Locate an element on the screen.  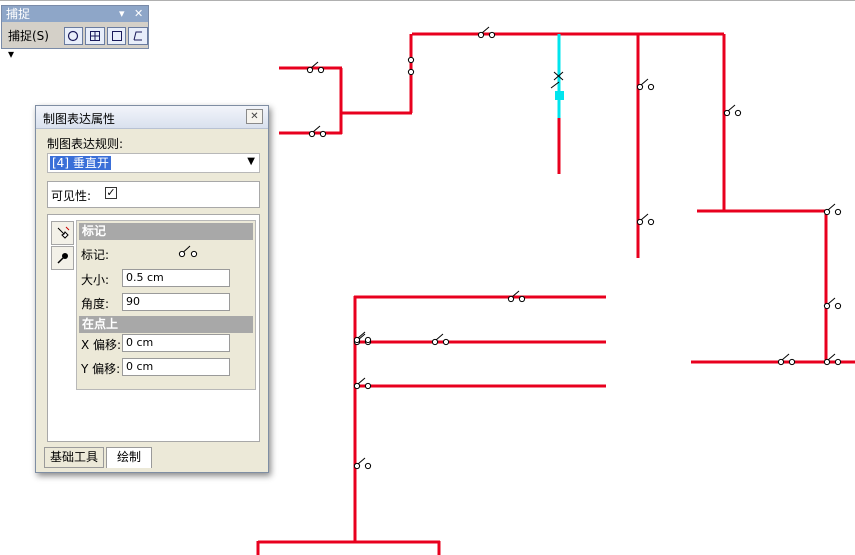
snapping-toolbar: 捕捉 ▾ ✕ 捕捉(S) ▾ is located at coordinates (75, 33).